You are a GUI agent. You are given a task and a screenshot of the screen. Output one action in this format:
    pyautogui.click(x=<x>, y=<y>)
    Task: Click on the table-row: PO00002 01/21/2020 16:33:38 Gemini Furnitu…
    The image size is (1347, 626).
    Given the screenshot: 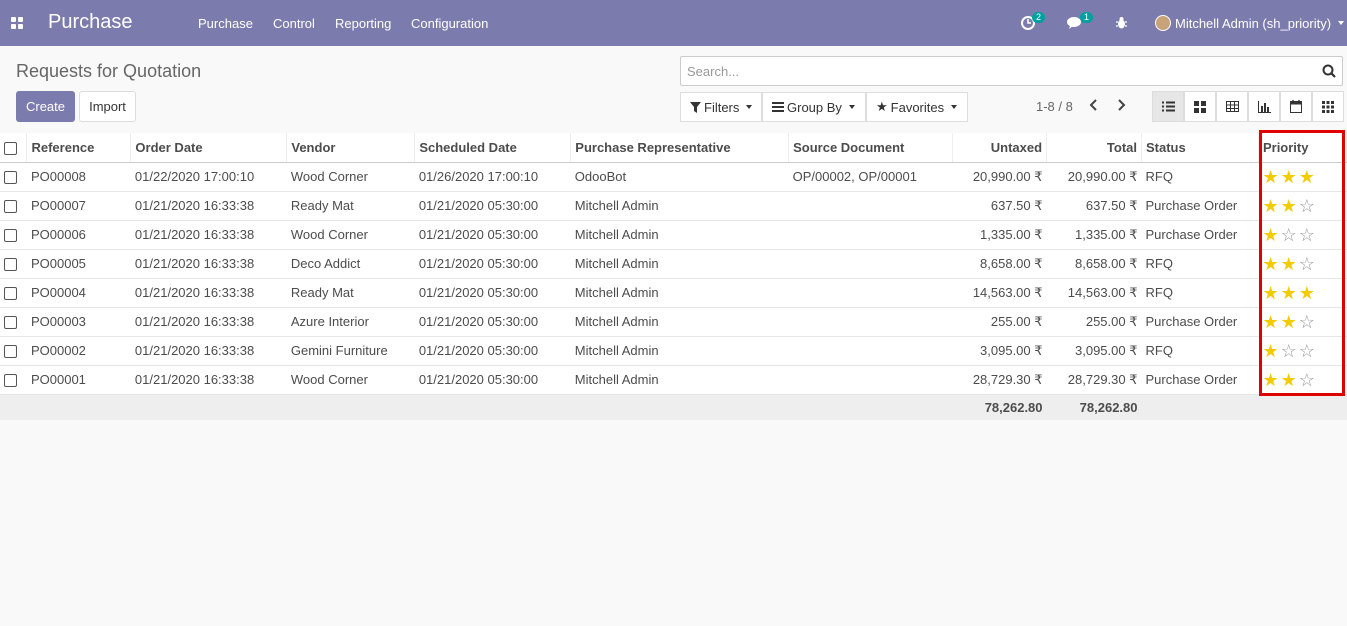 What is the action you would take?
    pyautogui.click(x=673, y=351)
    